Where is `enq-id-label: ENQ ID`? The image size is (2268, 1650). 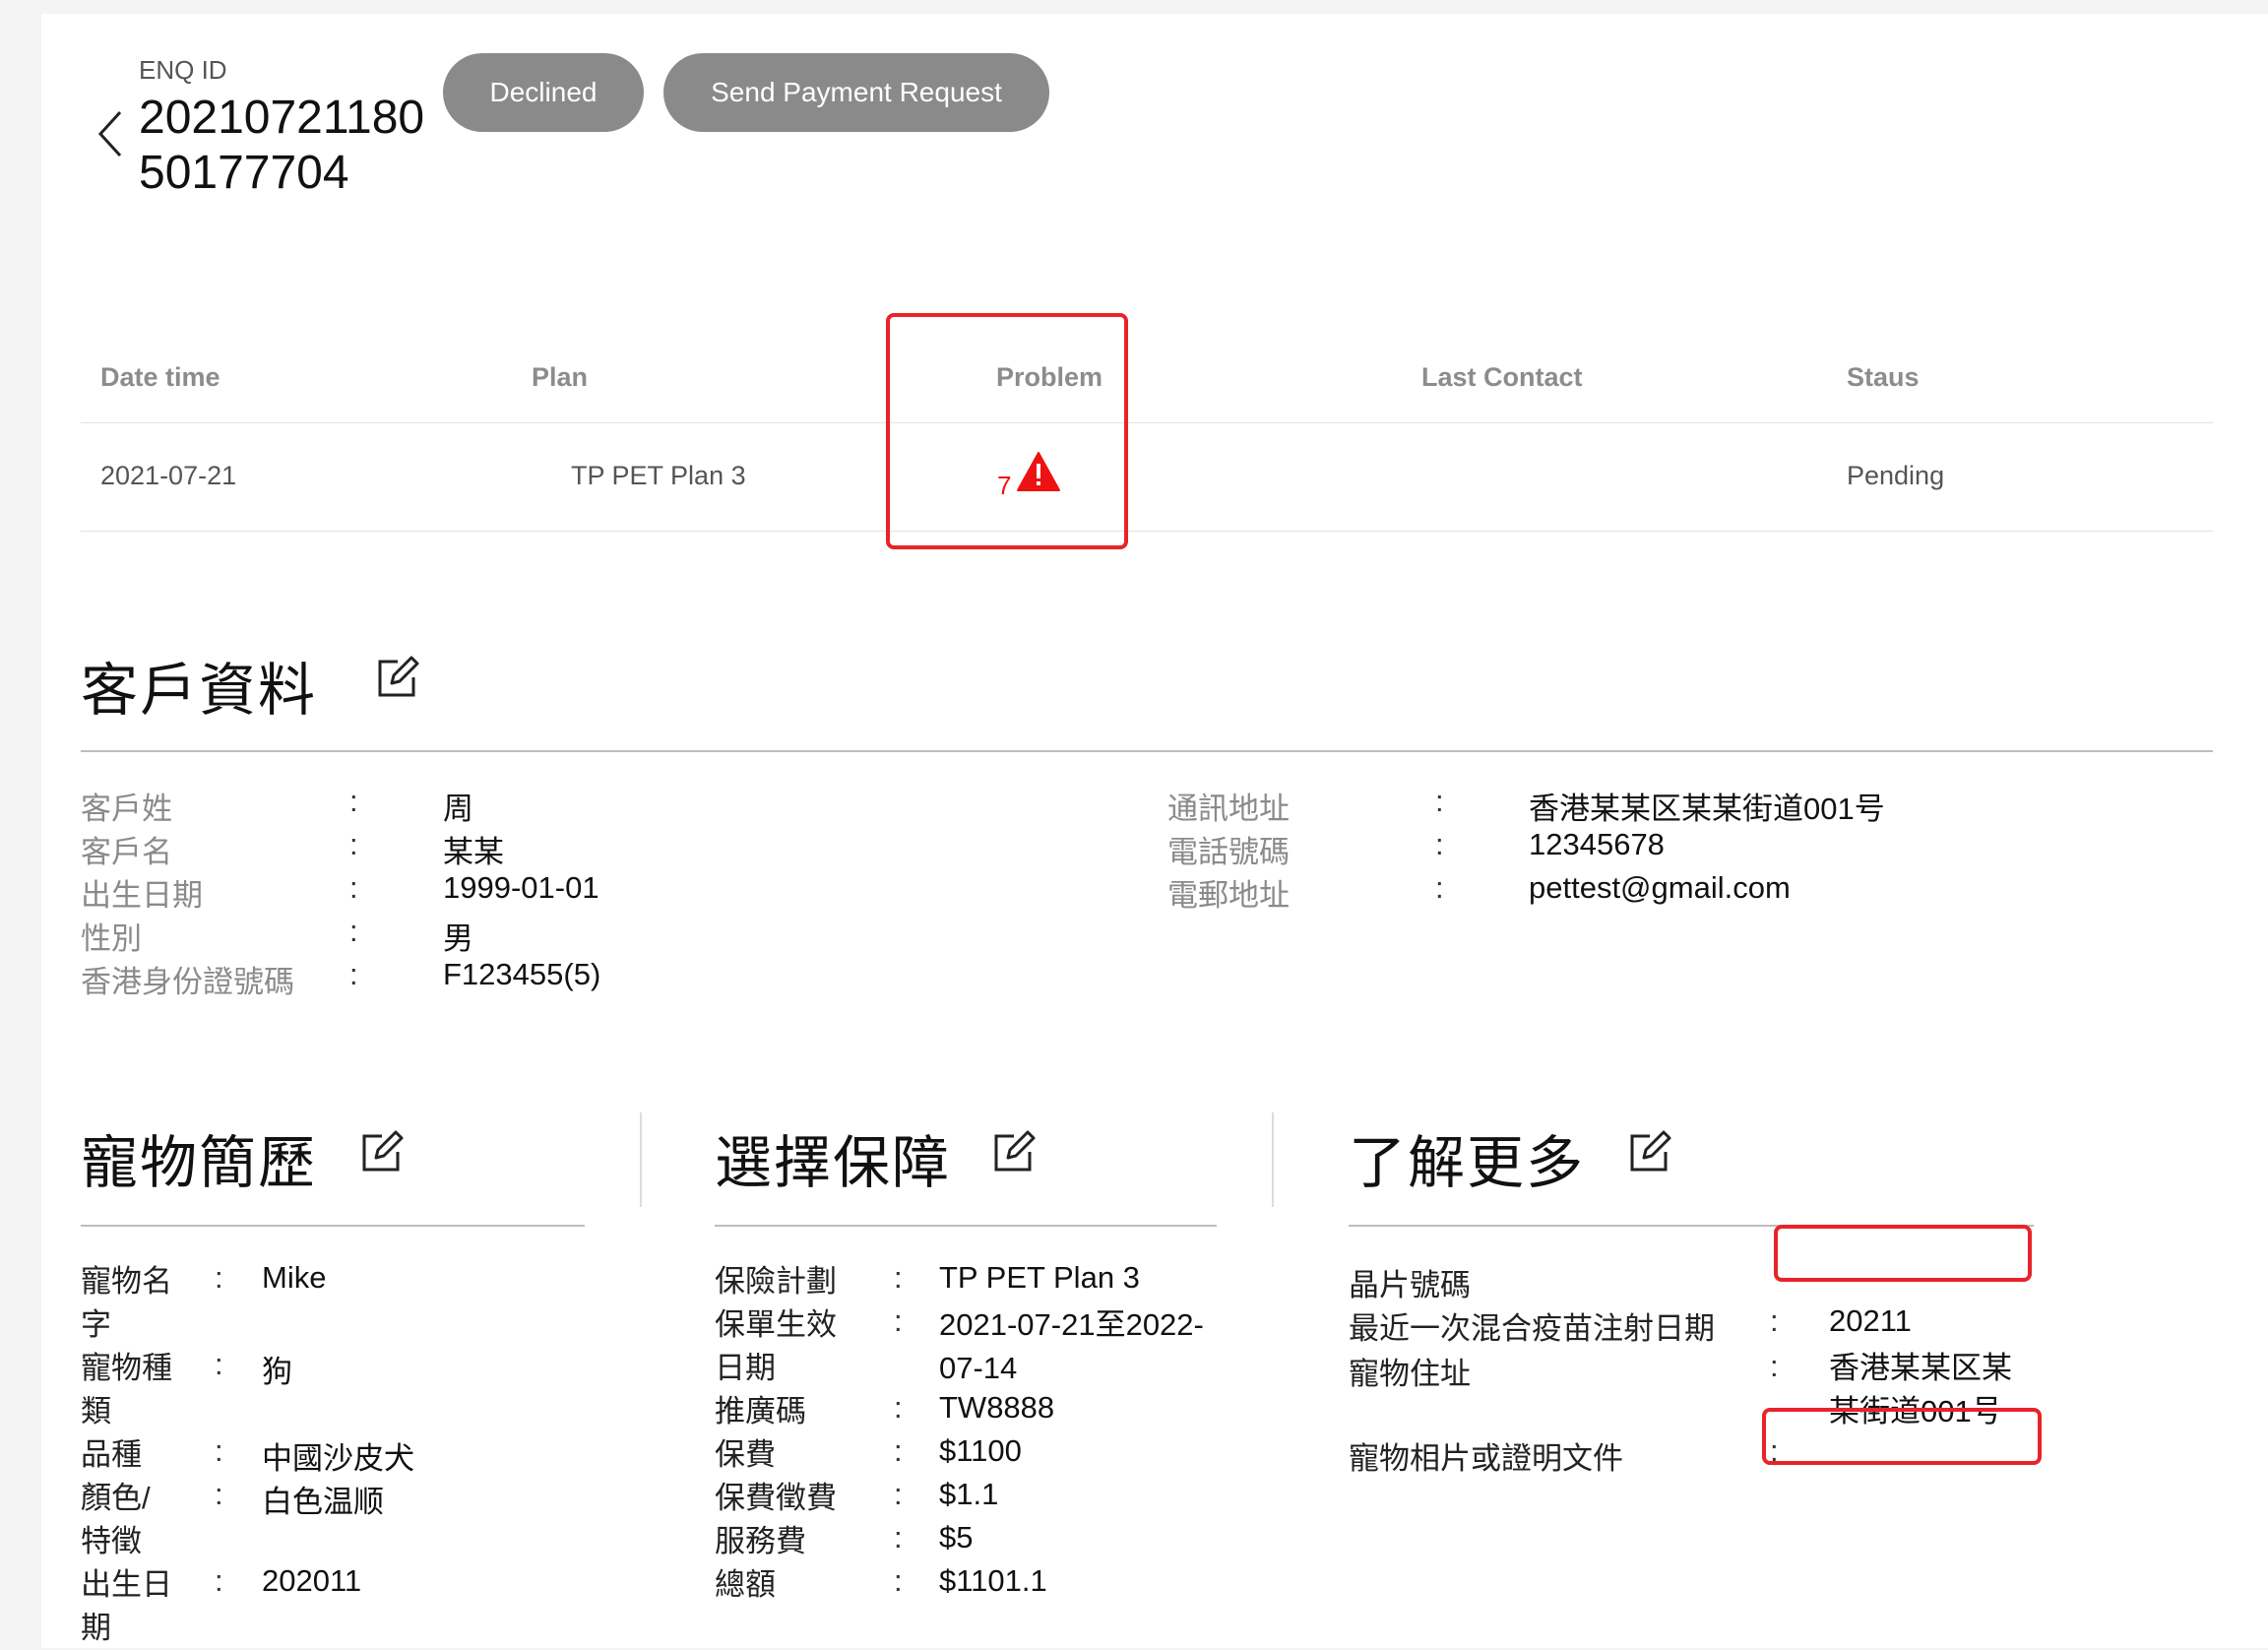
enq-id-label: ENQ ID is located at coordinates (183, 70).